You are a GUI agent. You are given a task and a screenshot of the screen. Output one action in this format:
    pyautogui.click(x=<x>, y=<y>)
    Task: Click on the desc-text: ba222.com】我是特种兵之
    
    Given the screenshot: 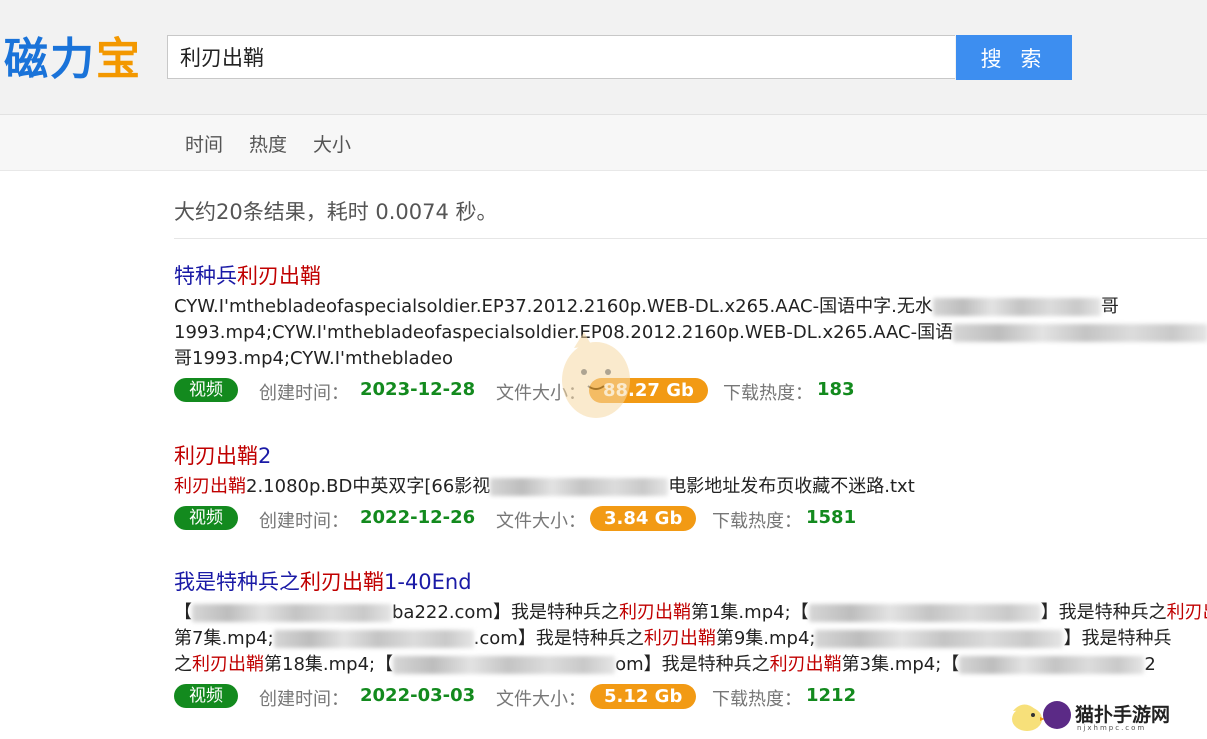 What is the action you would take?
    pyautogui.click(x=505, y=612)
    